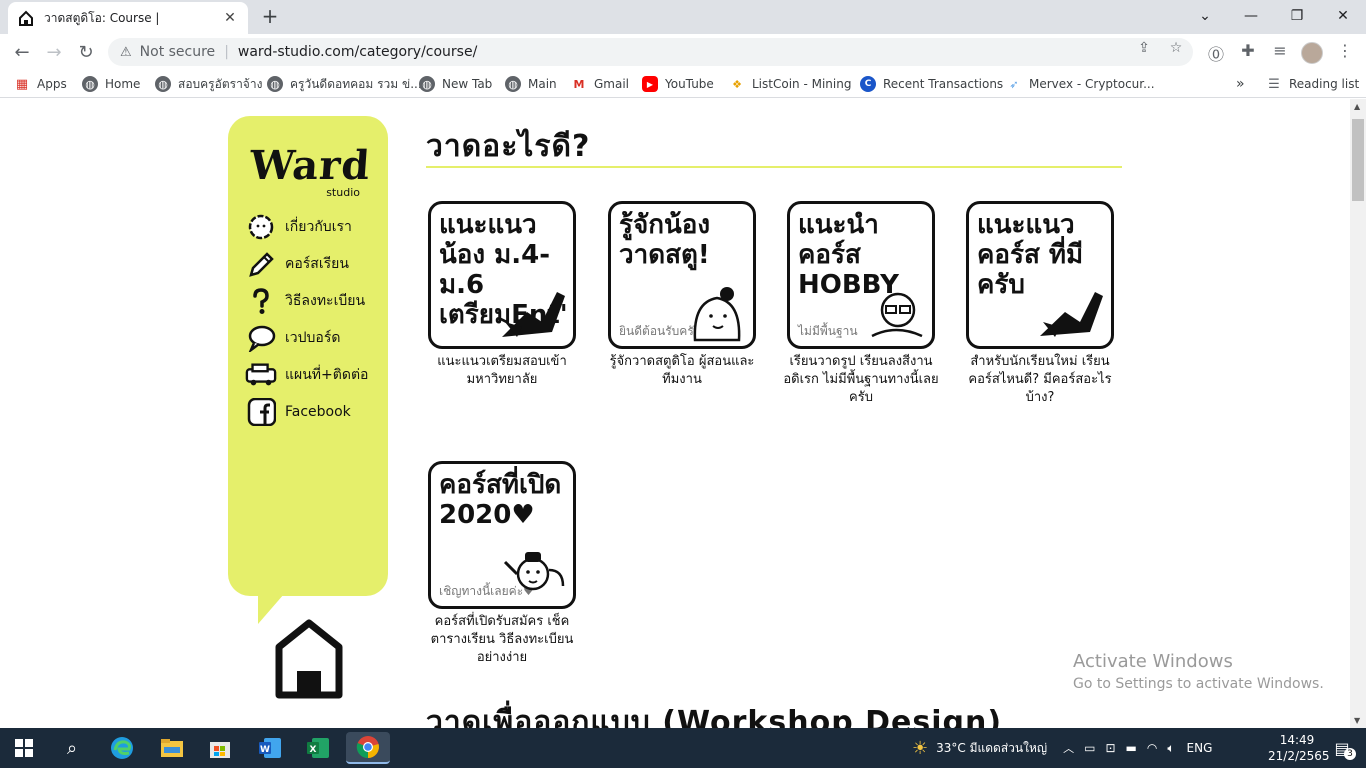 Image resolution: width=1366 pixels, height=768 pixels. What do you see at coordinates (261, 301) in the screenshot?
I see `question-icon` at bounding box center [261, 301].